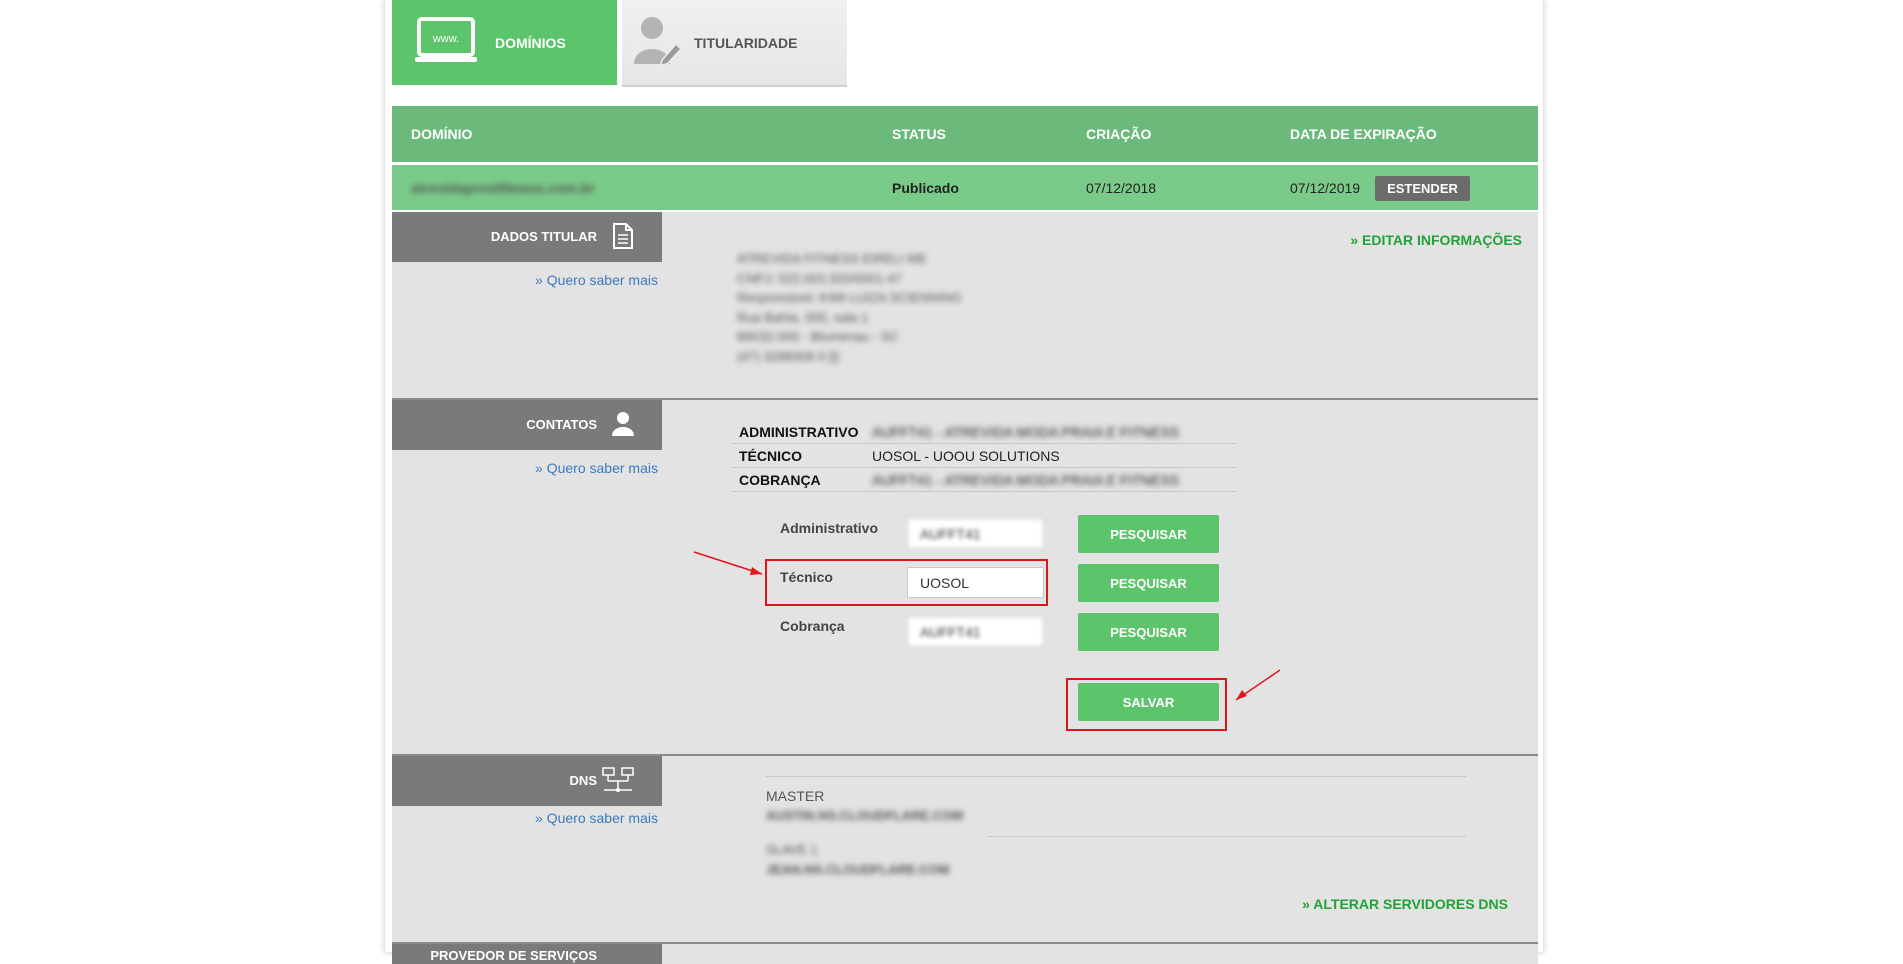 This screenshot has height=964, width=1903. I want to click on tab-titularidade: TITULARIDADE, so click(734, 43).